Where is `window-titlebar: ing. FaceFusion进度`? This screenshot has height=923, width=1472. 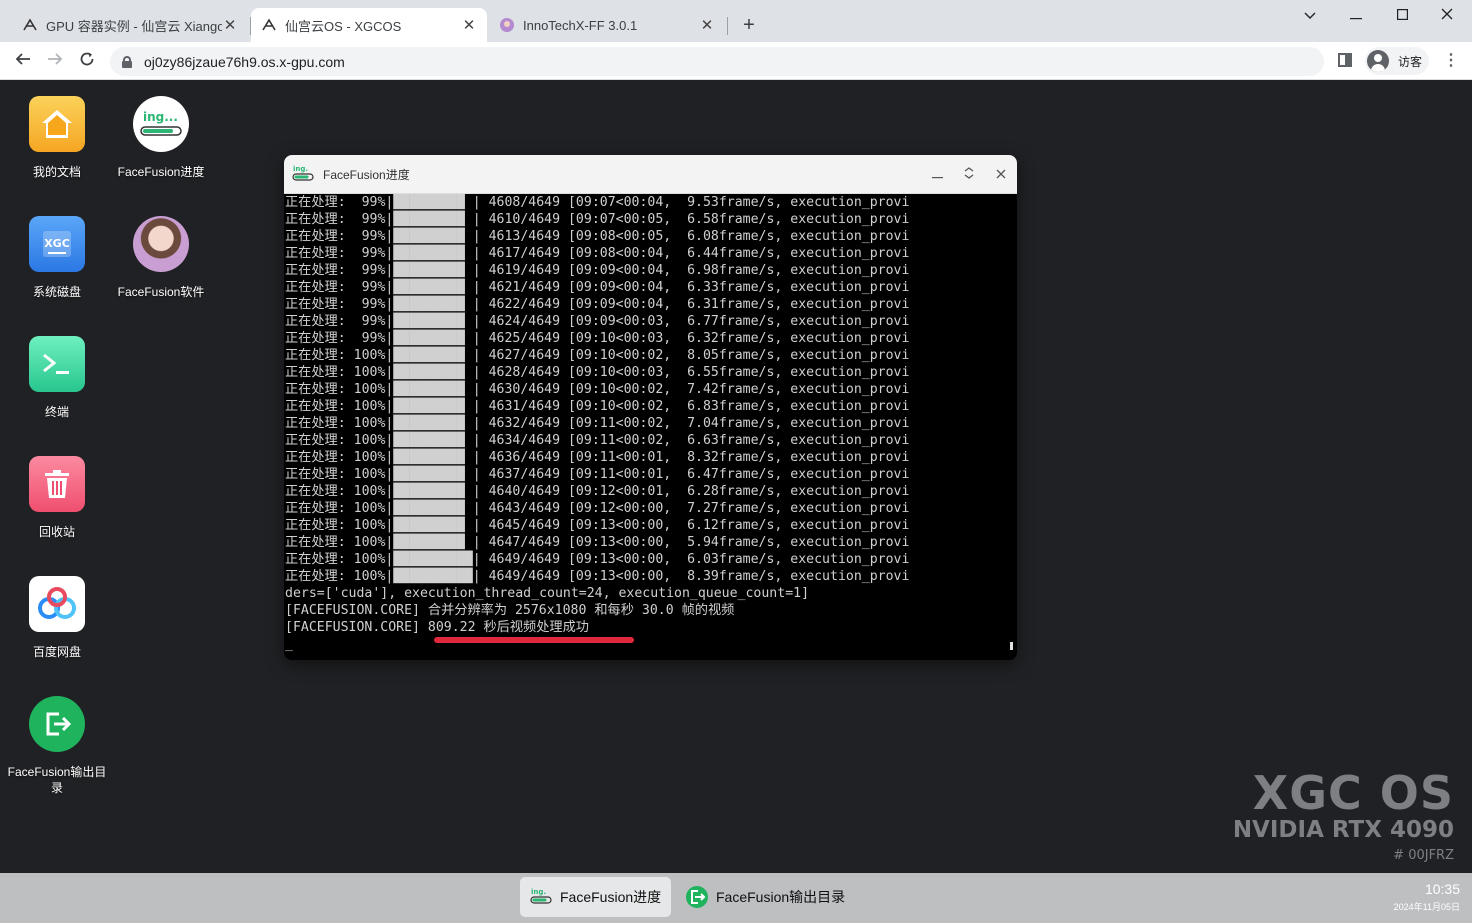
window-titlebar: ing. FaceFusion进度 is located at coordinates (650, 174).